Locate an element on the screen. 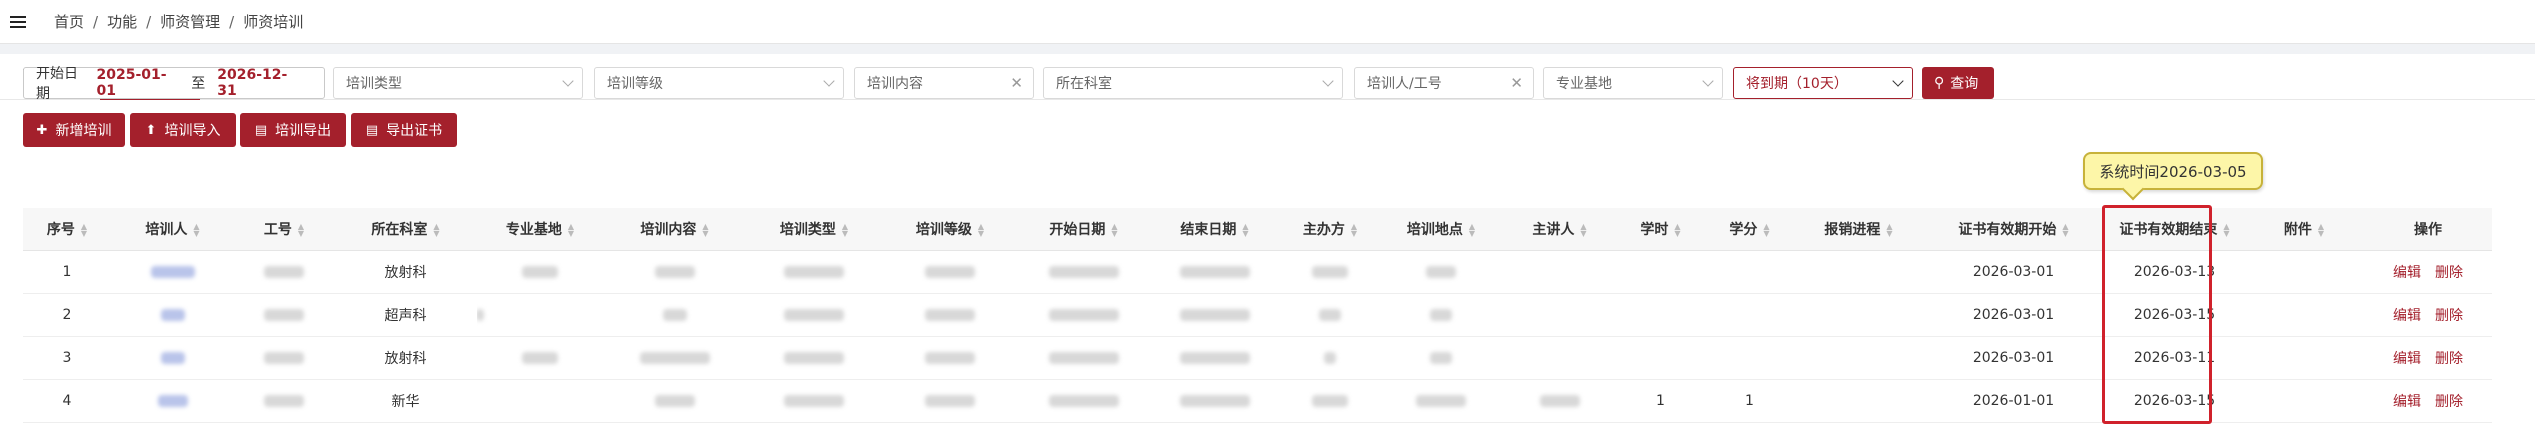 The height and width of the screenshot is (434, 2535). column-header: 主讲人 ▲ ▼ is located at coordinates (1559, 229).